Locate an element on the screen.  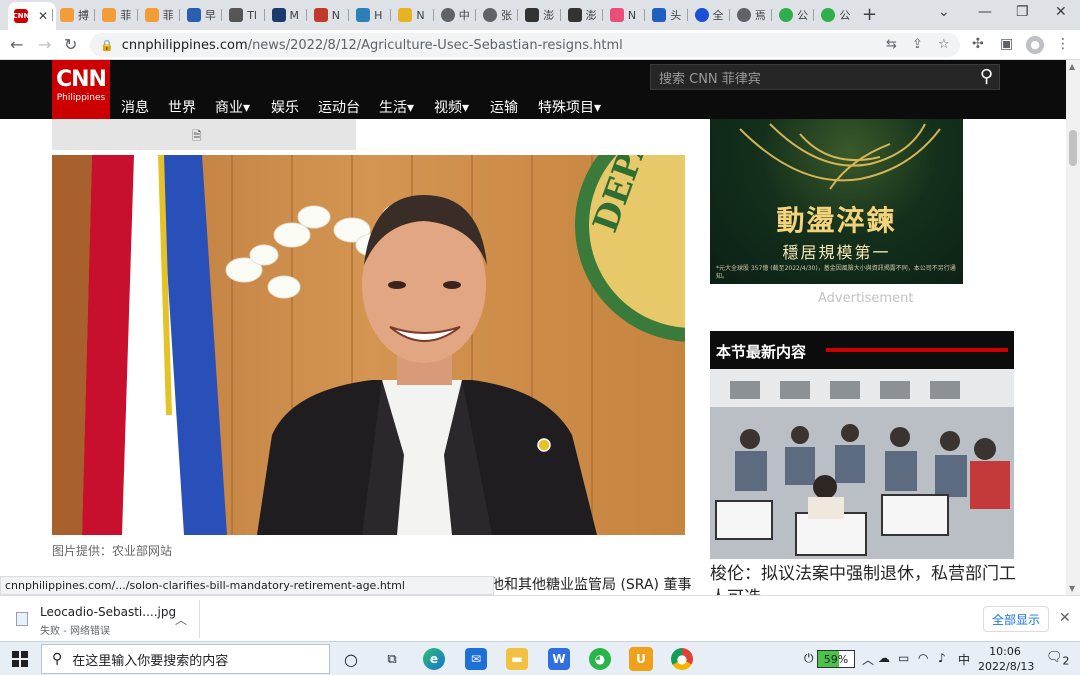
browser-tab: 全 is located at coordinates (709, 15).